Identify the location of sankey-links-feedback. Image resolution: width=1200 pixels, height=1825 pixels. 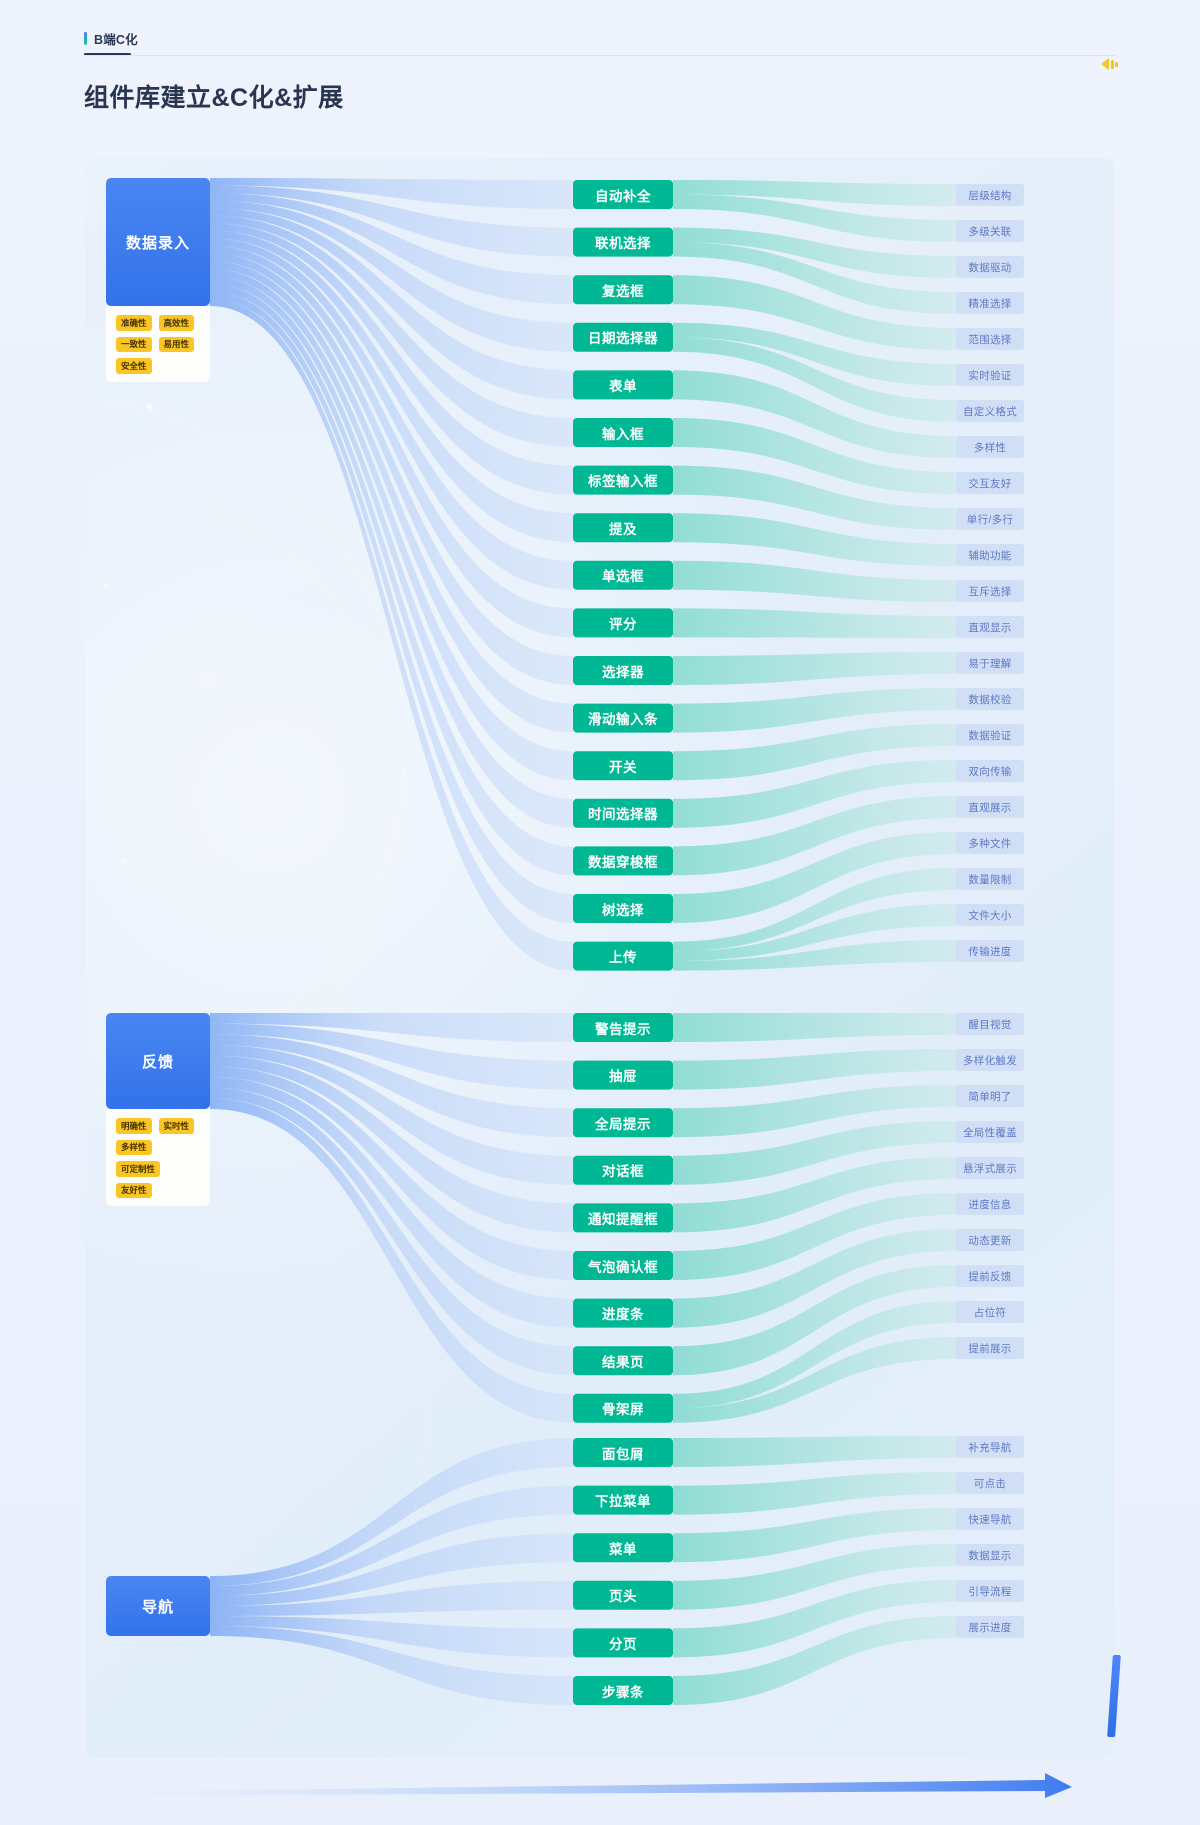
(391, 1218).